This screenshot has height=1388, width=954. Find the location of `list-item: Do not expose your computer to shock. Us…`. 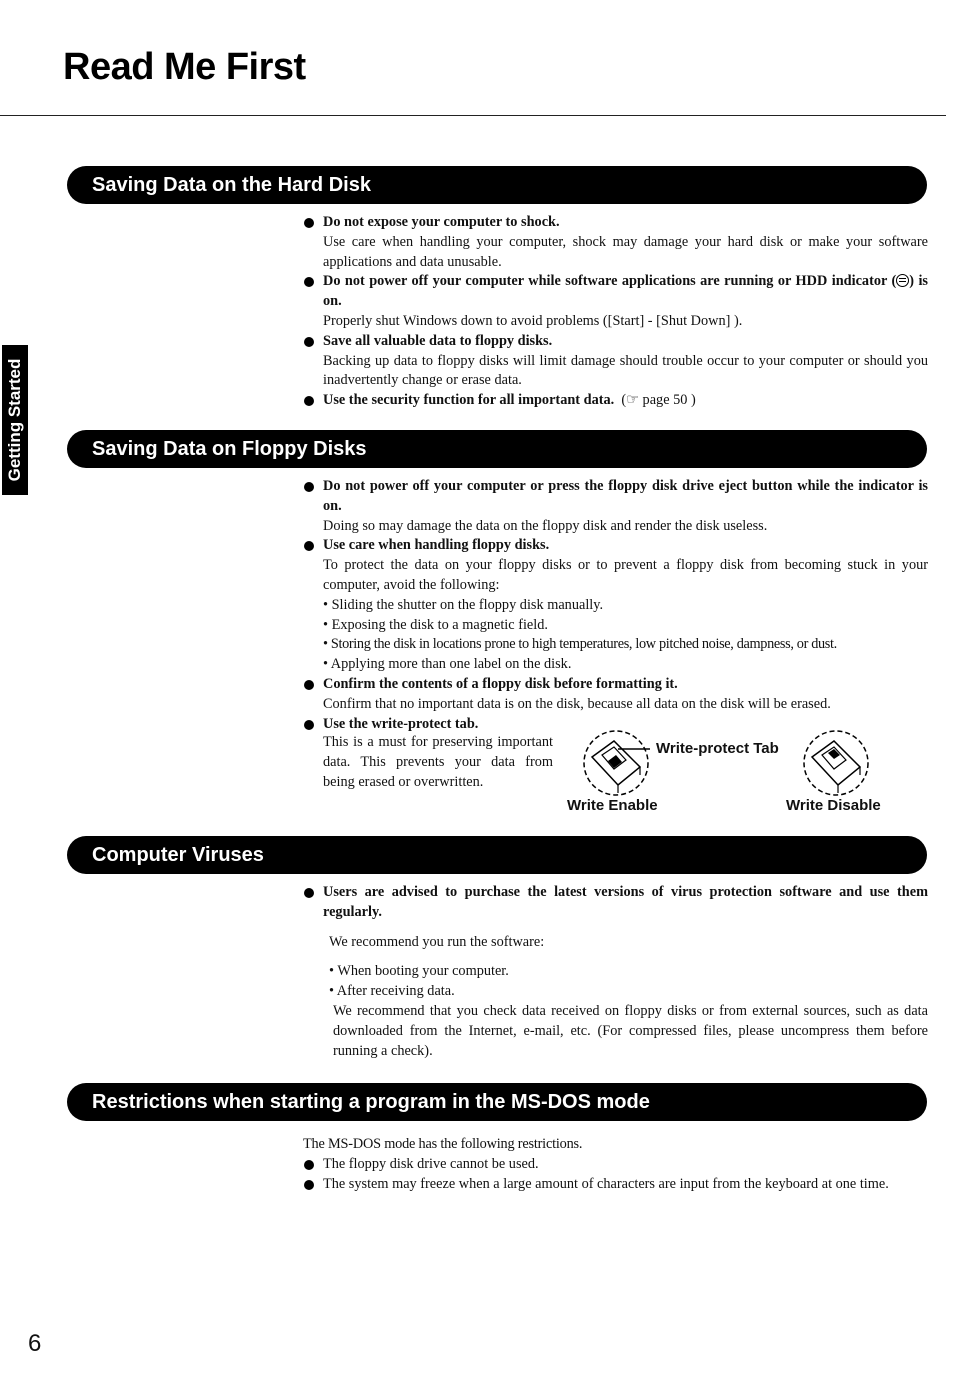

list-item: Do not expose your computer to shock. Us… is located at coordinates (615, 242).